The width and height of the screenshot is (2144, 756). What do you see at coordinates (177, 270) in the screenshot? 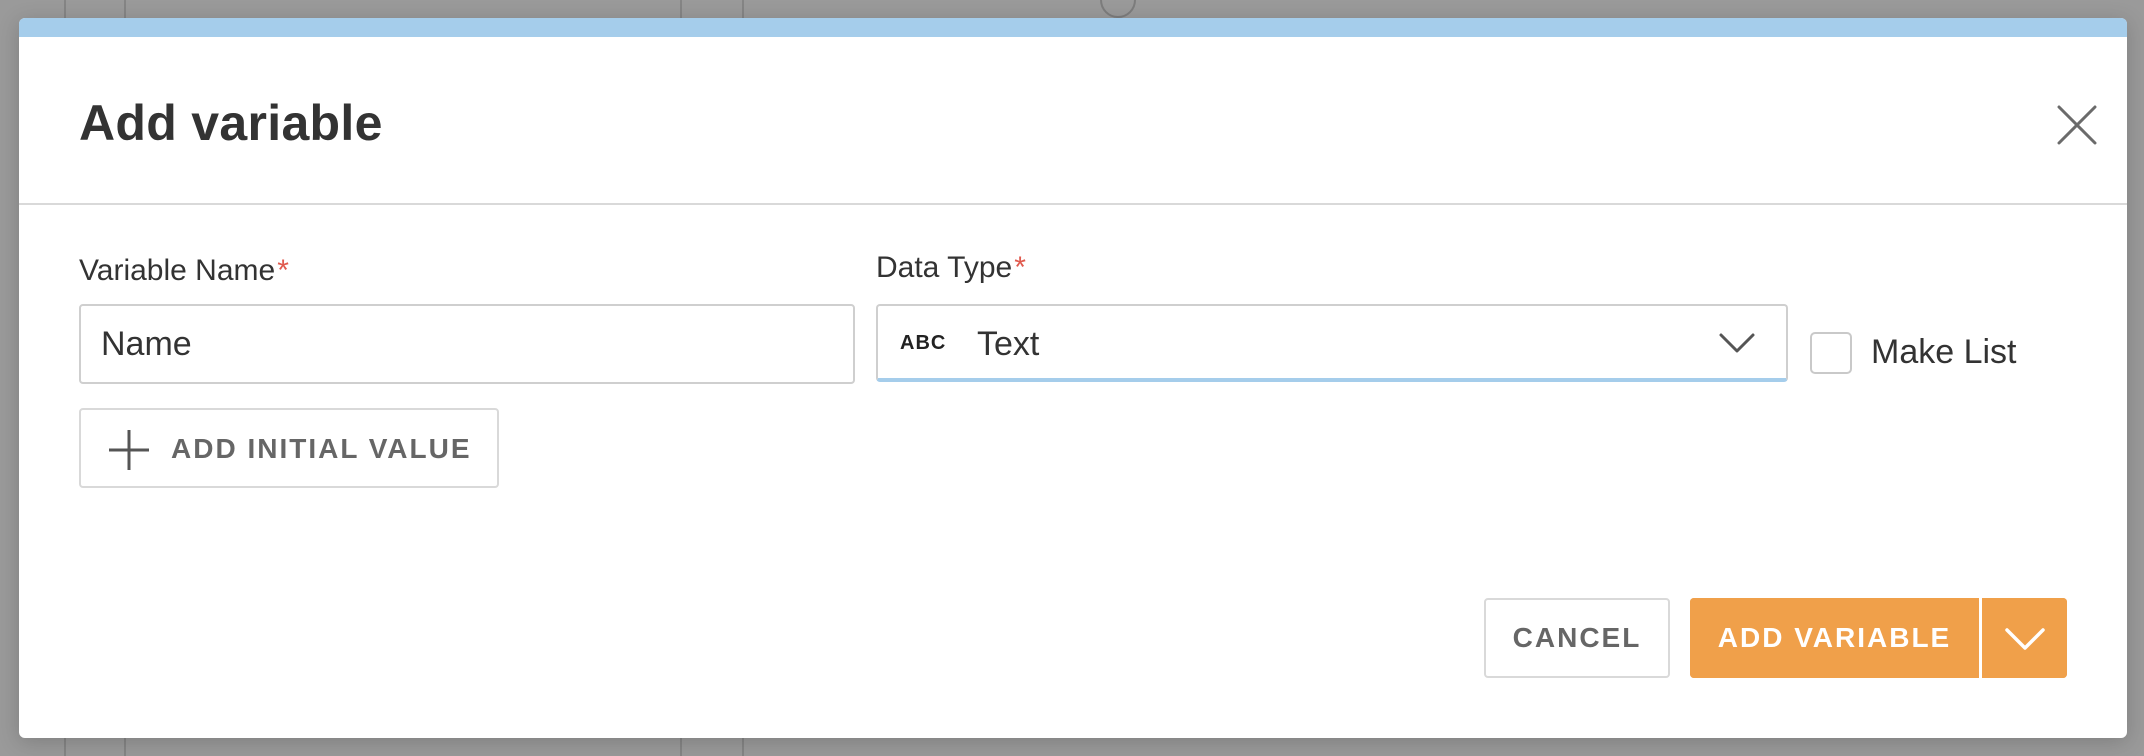
I see `variable-name-label-text: Variable Name` at bounding box center [177, 270].